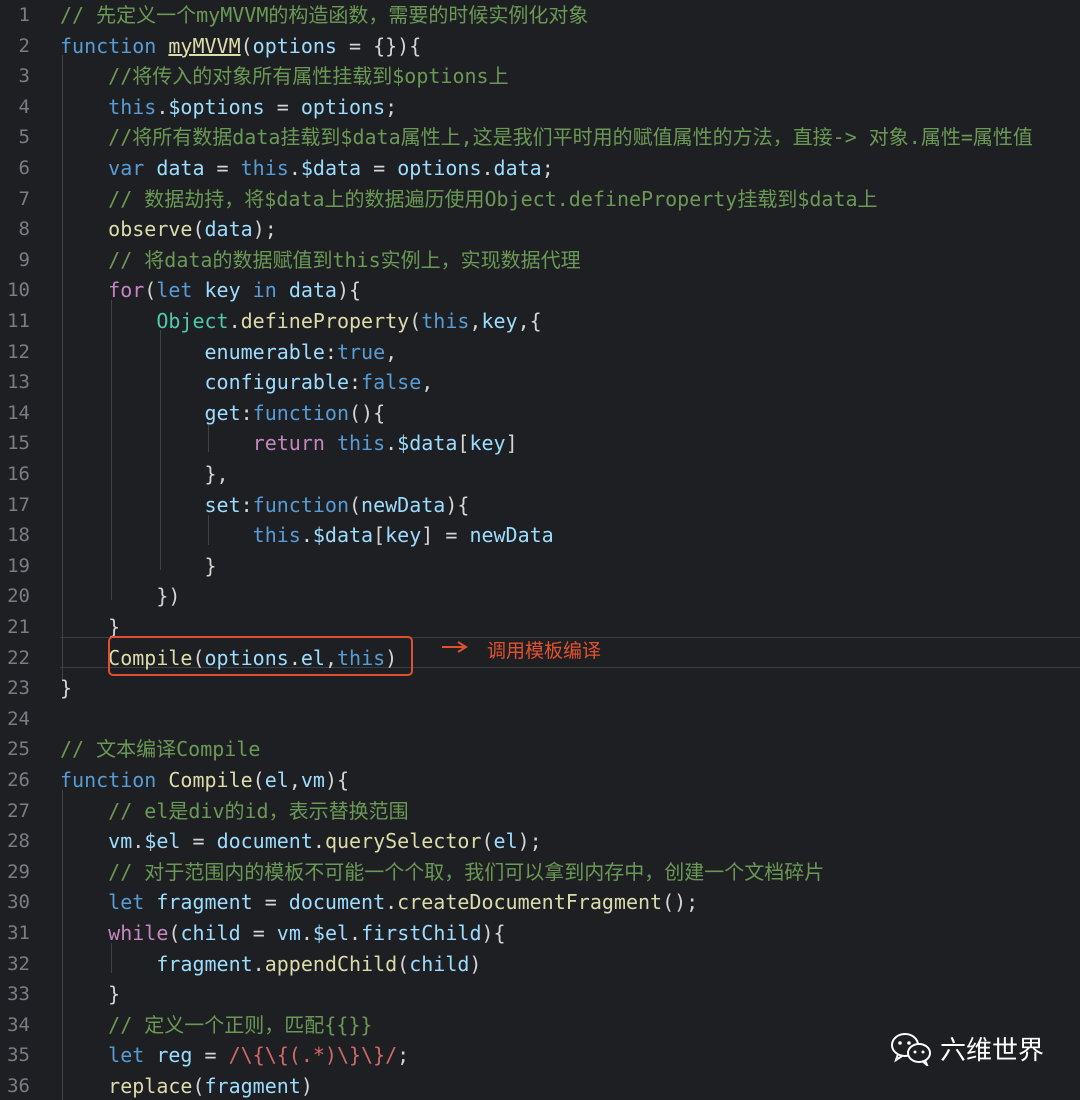 The width and height of the screenshot is (1080, 1100). Describe the element at coordinates (540, 749) in the screenshot. I see `code-line: 25 // 文本编译Compile` at that location.